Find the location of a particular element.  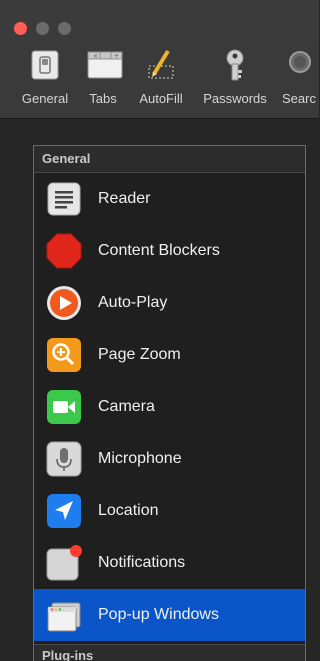

sidebar-item-reader: Reader is located at coordinates (169, 199).